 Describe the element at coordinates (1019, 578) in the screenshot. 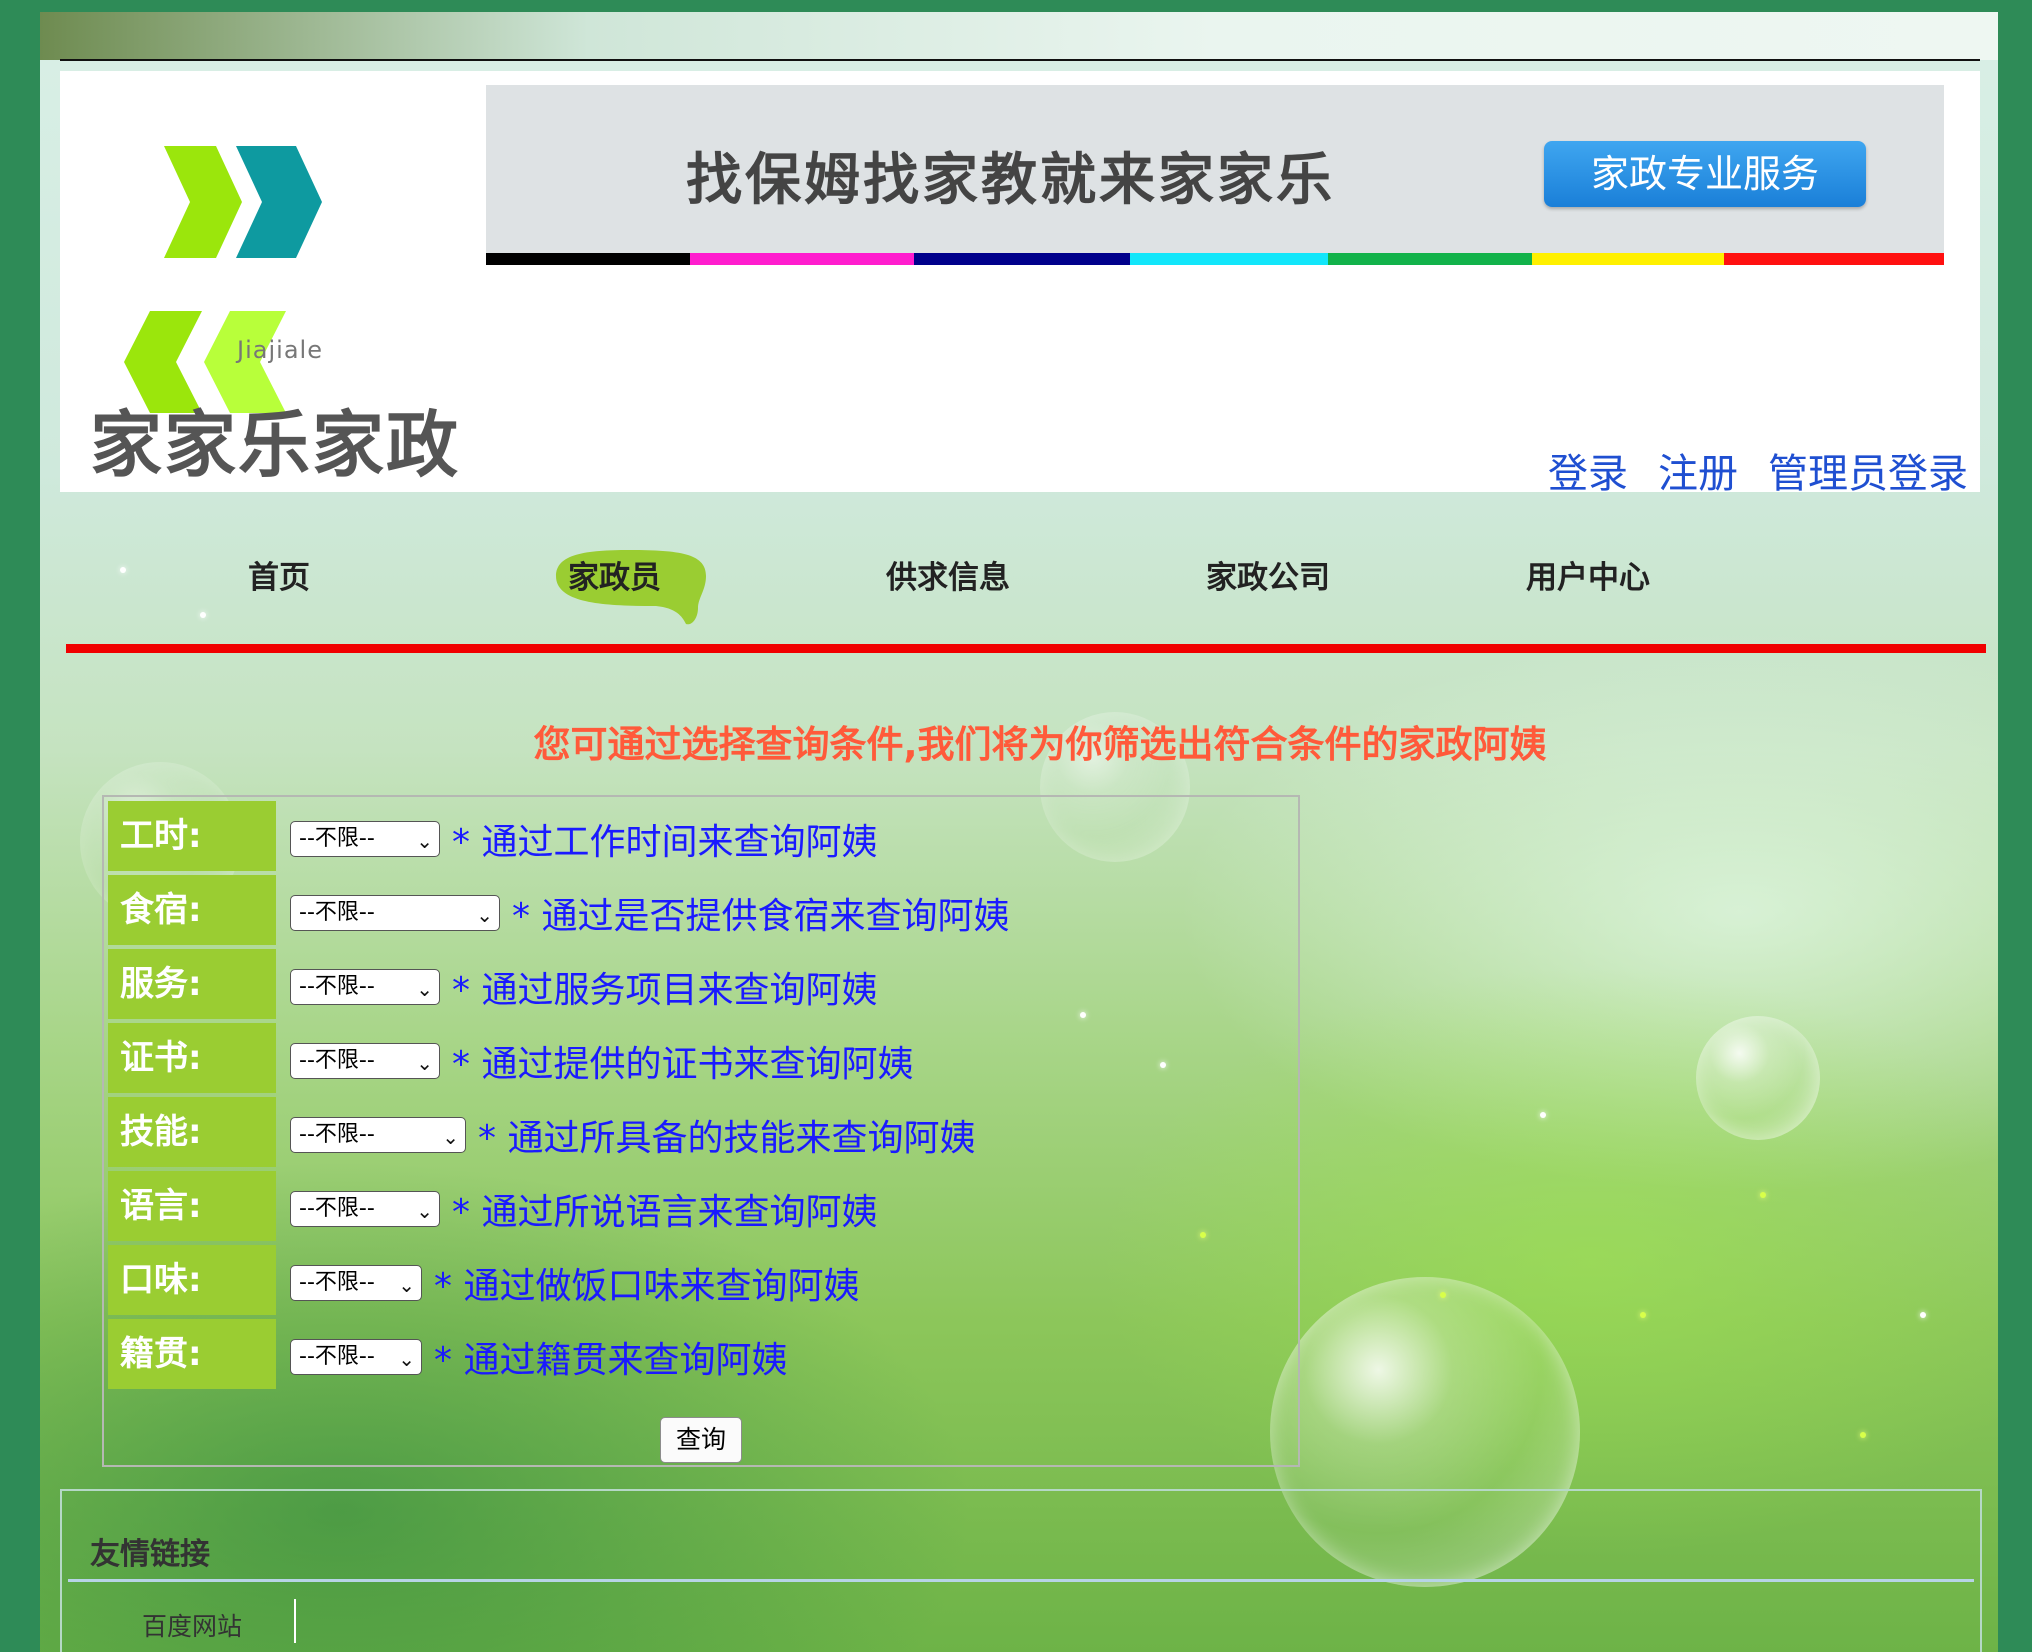

I see `main-nav: 首页 家政员 供求信息 家政公司 用户中心` at that location.